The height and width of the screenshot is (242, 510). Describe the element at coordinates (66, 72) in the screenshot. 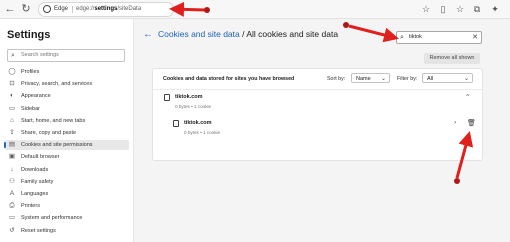

I see `sidebar-item: ◯ Profiles` at that location.